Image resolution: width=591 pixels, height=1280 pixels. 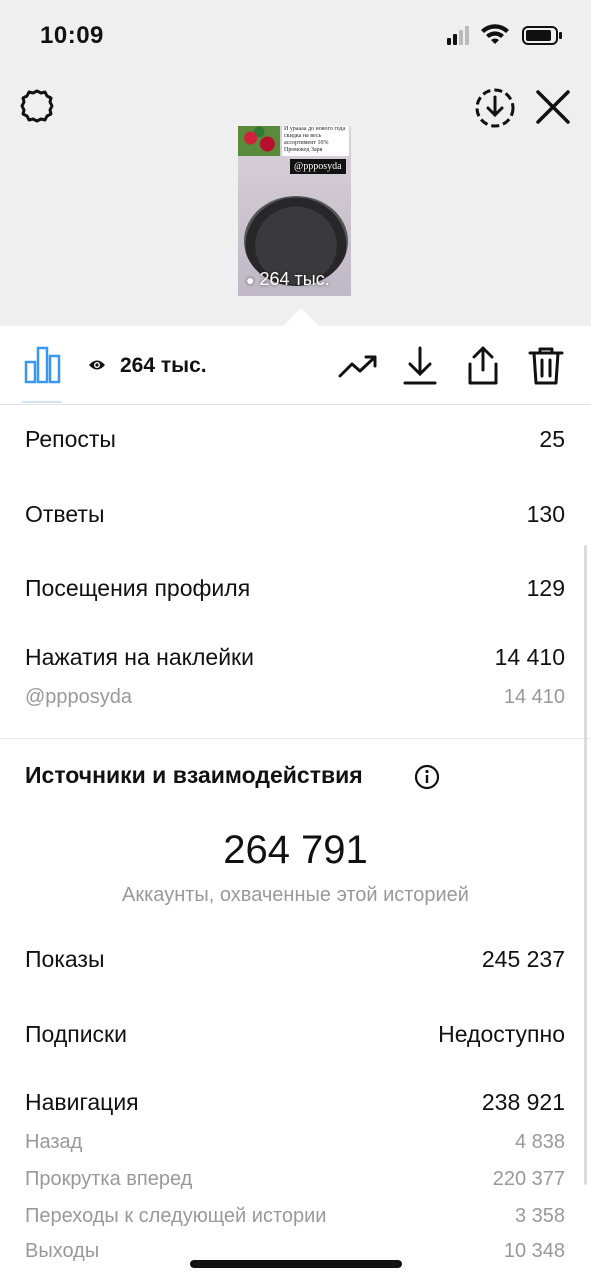 What do you see at coordinates (295, 365) in the screenshot?
I see `insights-toolbar: 264 тыс.` at bounding box center [295, 365].